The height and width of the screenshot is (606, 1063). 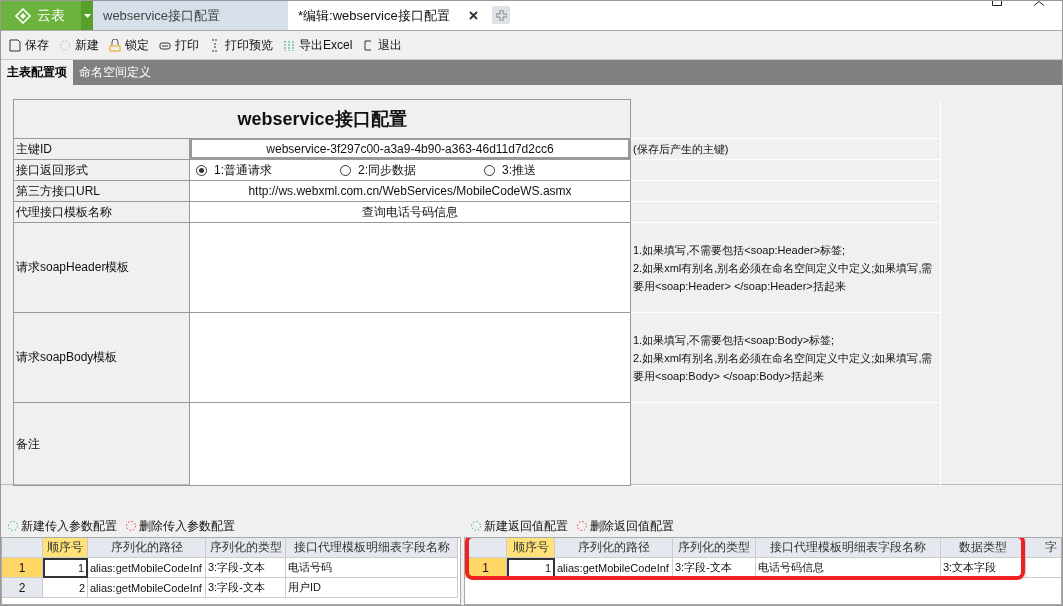 I want to click on hint-text: (保存后产生的主键), so click(x=681, y=149).